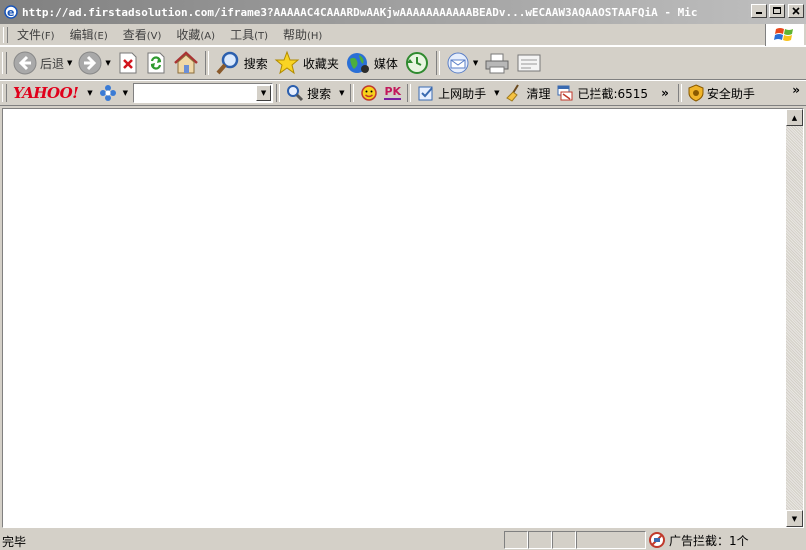 This screenshot has height=550, width=806. I want to click on menu-favorites: 收藏(A), so click(197, 34).